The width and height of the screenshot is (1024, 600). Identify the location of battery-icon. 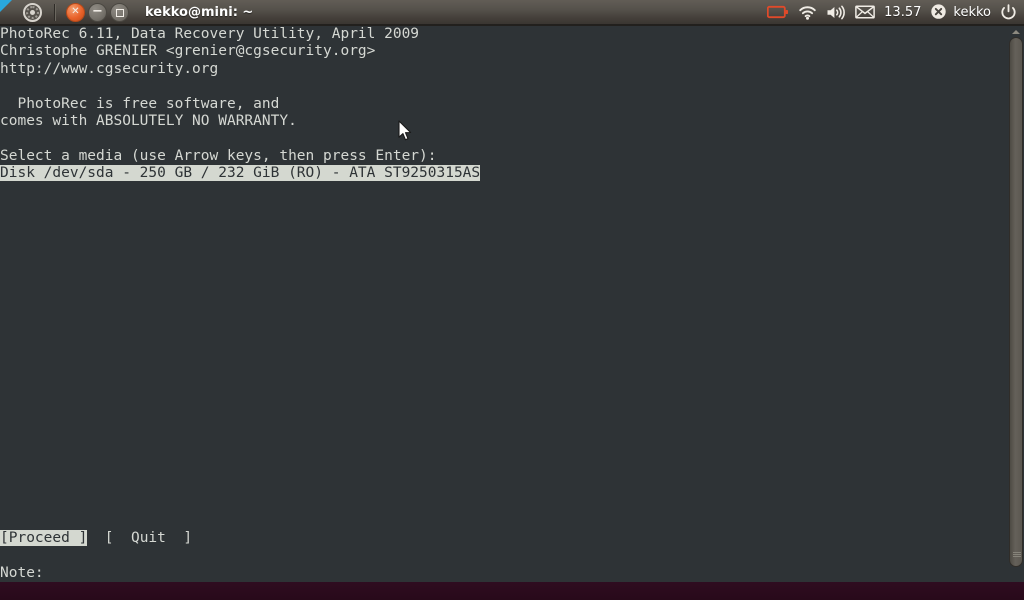
(778, 12).